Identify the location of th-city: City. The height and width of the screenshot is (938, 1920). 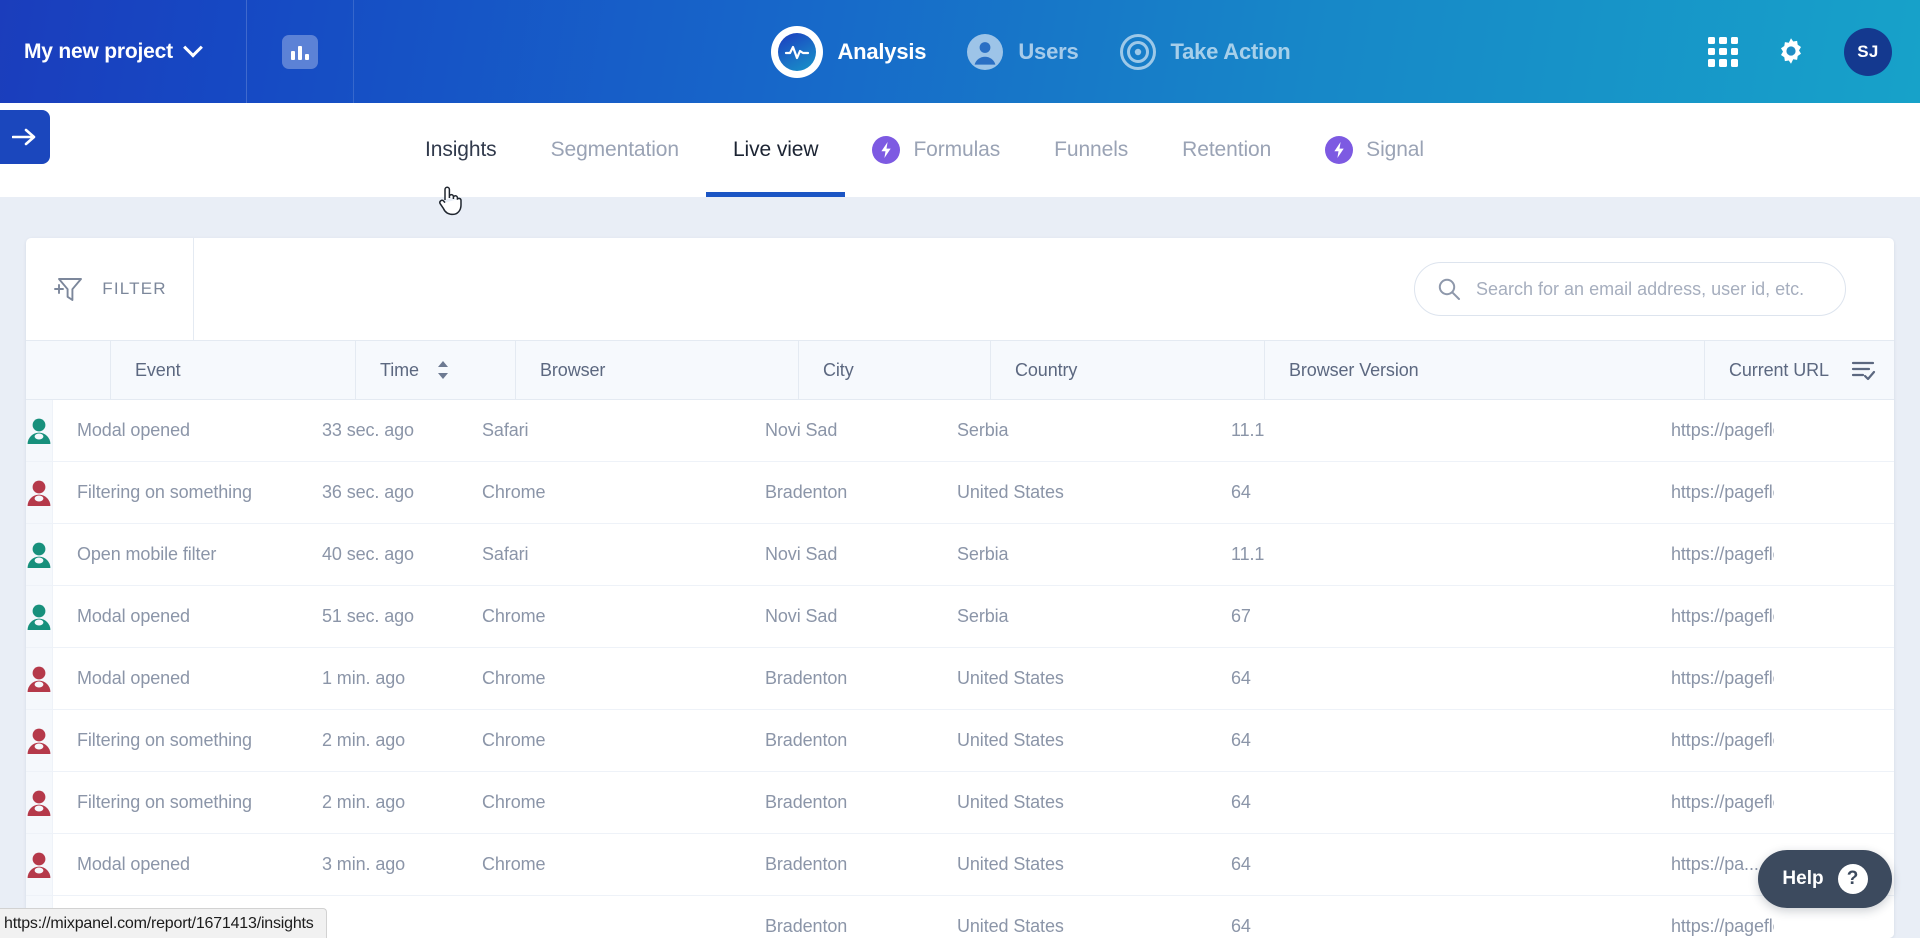
(895, 370).